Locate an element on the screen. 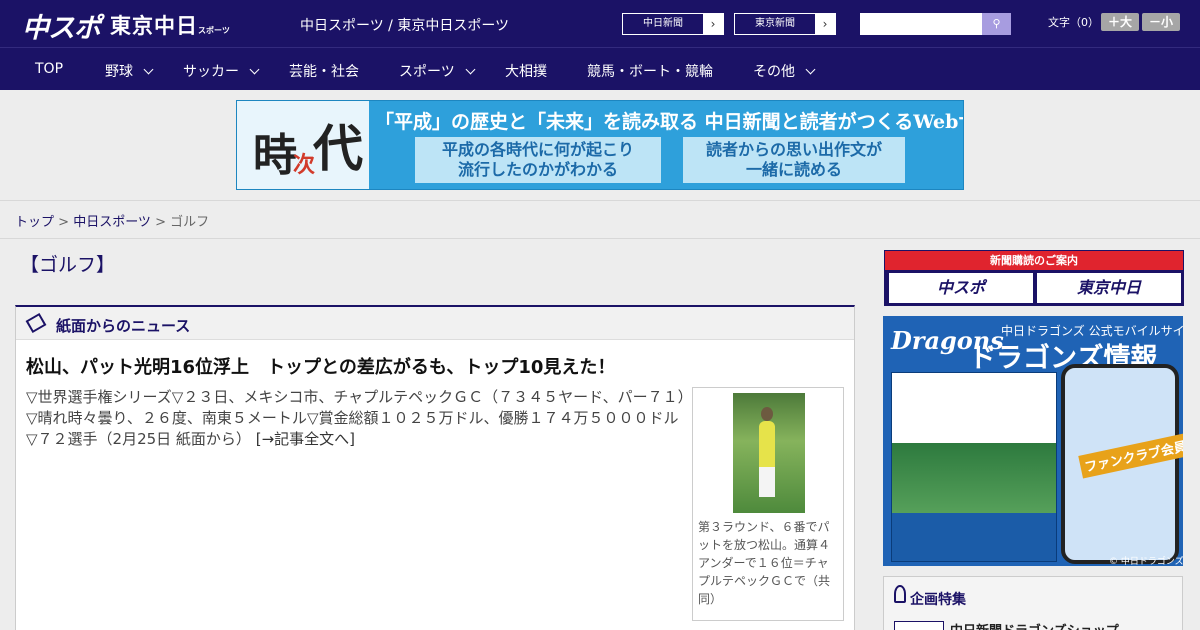 The height and width of the screenshot is (630, 1200). chunichi-shimbun-link: 中日新聞 › is located at coordinates (673, 24).